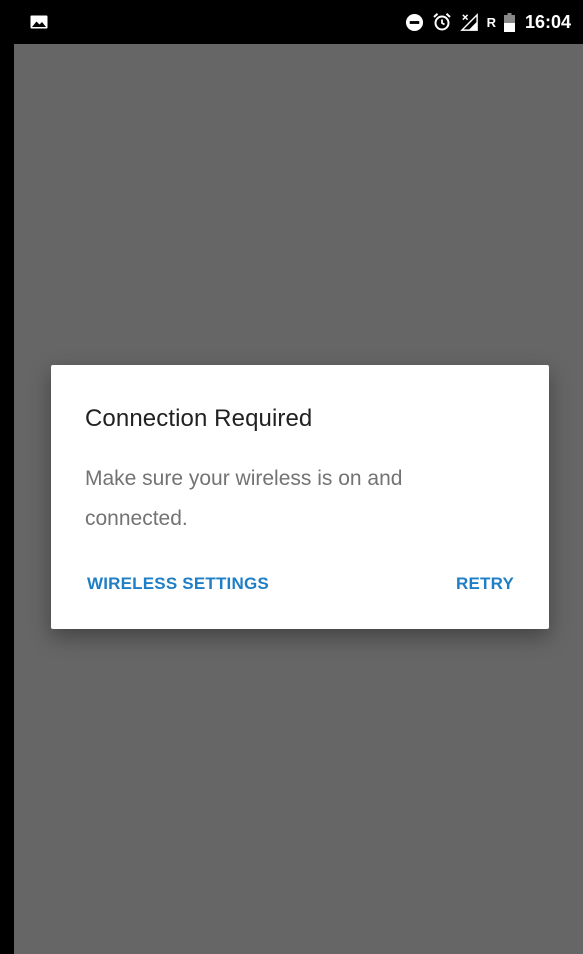  What do you see at coordinates (485, 584) in the screenshot?
I see `retry-button: RETRY` at bounding box center [485, 584].